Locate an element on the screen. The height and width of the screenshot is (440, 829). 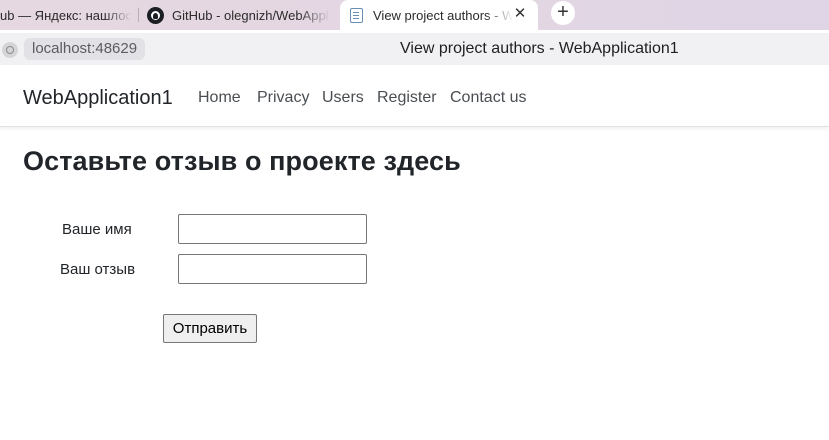
nav-link-contact-us: Contact us is located at coordinates (488, 98).